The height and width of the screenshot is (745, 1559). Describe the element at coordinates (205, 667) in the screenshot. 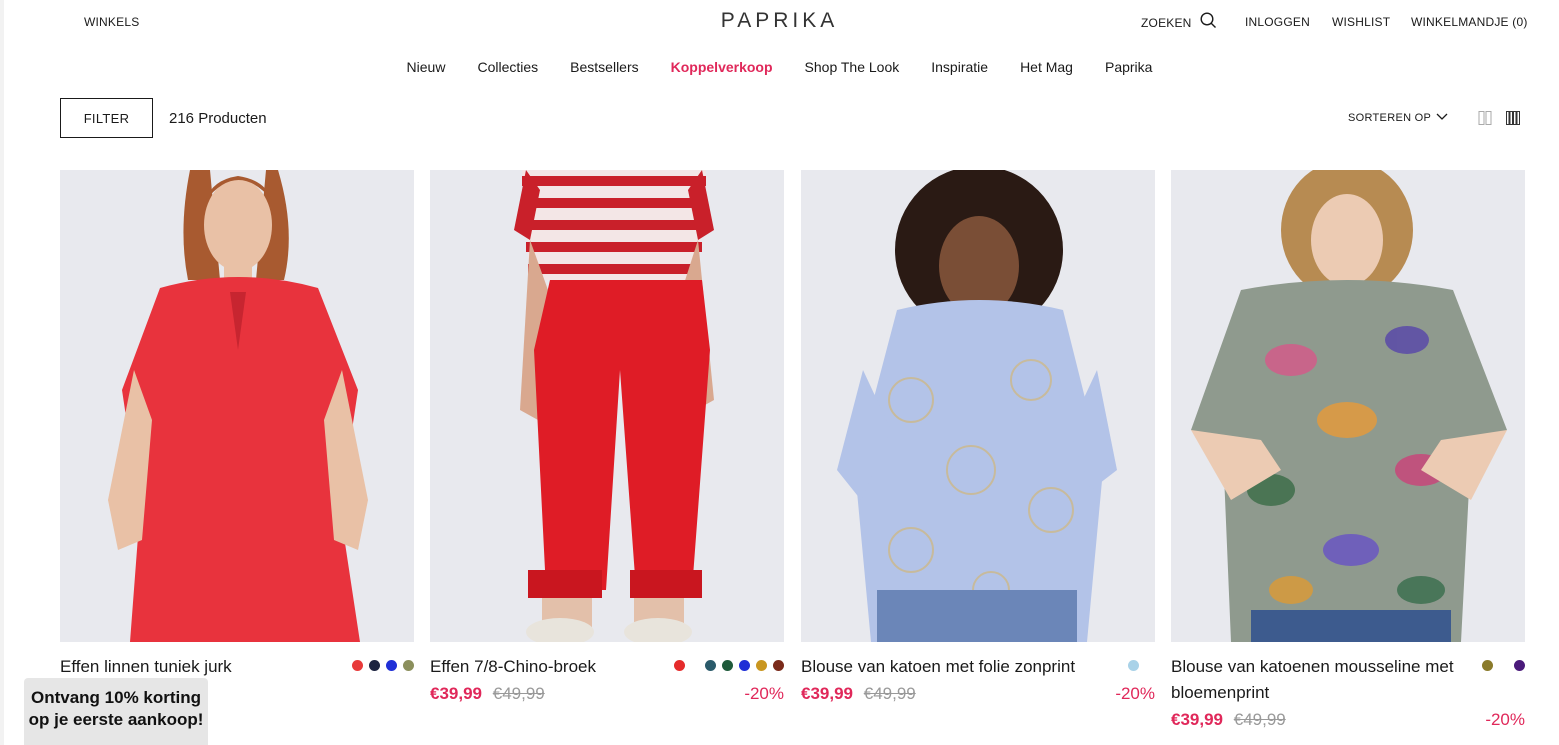

I see `product-name: Effen linnen tuniek jurk` at that location.